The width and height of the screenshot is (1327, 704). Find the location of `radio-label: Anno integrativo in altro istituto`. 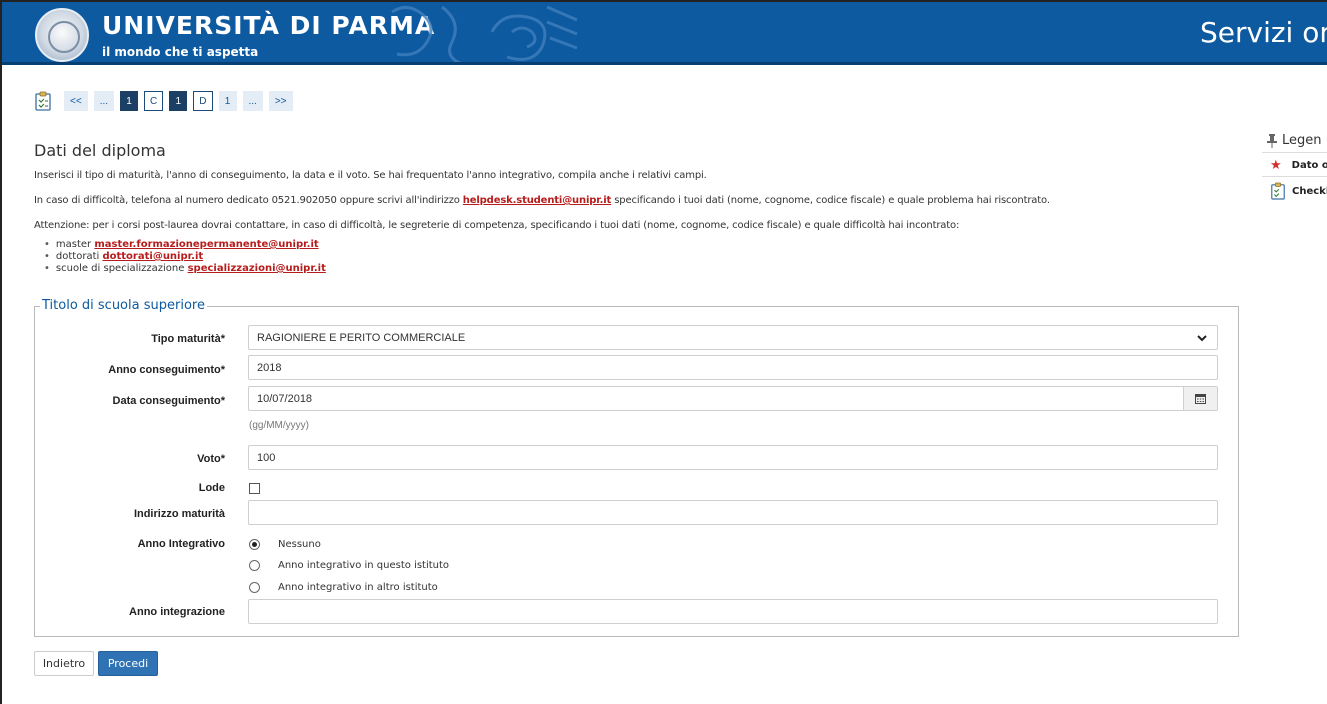

radio-label: Anno integrativo in altro istituto is located at coordinates (358, 587).